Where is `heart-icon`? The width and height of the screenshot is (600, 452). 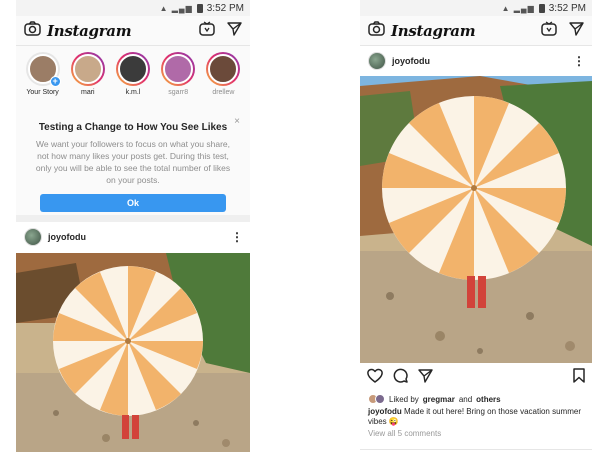
heart-icon is located at coordinates (375, 378).